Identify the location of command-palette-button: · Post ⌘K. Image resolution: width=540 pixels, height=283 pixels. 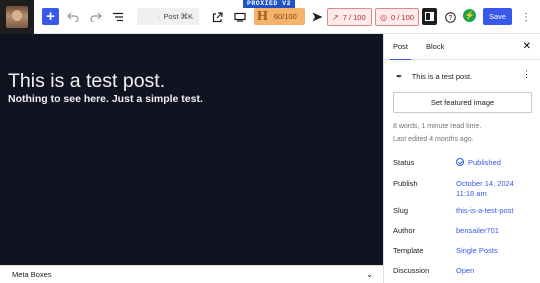
(168, 16).